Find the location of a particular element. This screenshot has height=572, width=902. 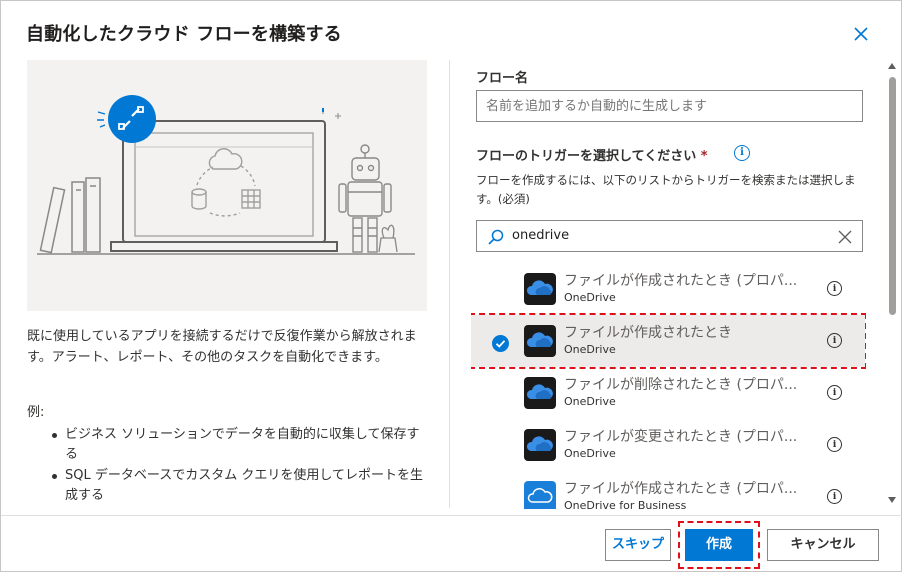

example-item: SQL データベースでカスタム クエリを使用してレポートを生成する is located at coordinates (237, 486).